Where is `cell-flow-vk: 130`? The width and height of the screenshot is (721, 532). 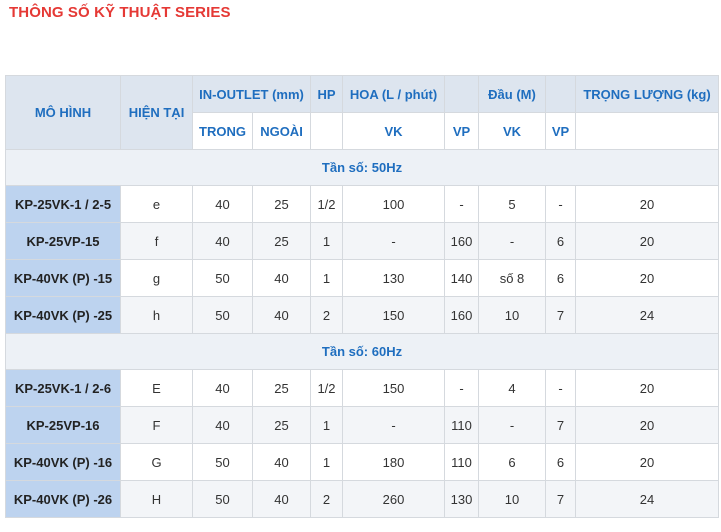 cell-flow-vk: 130 is located at coordinates (393, 278).